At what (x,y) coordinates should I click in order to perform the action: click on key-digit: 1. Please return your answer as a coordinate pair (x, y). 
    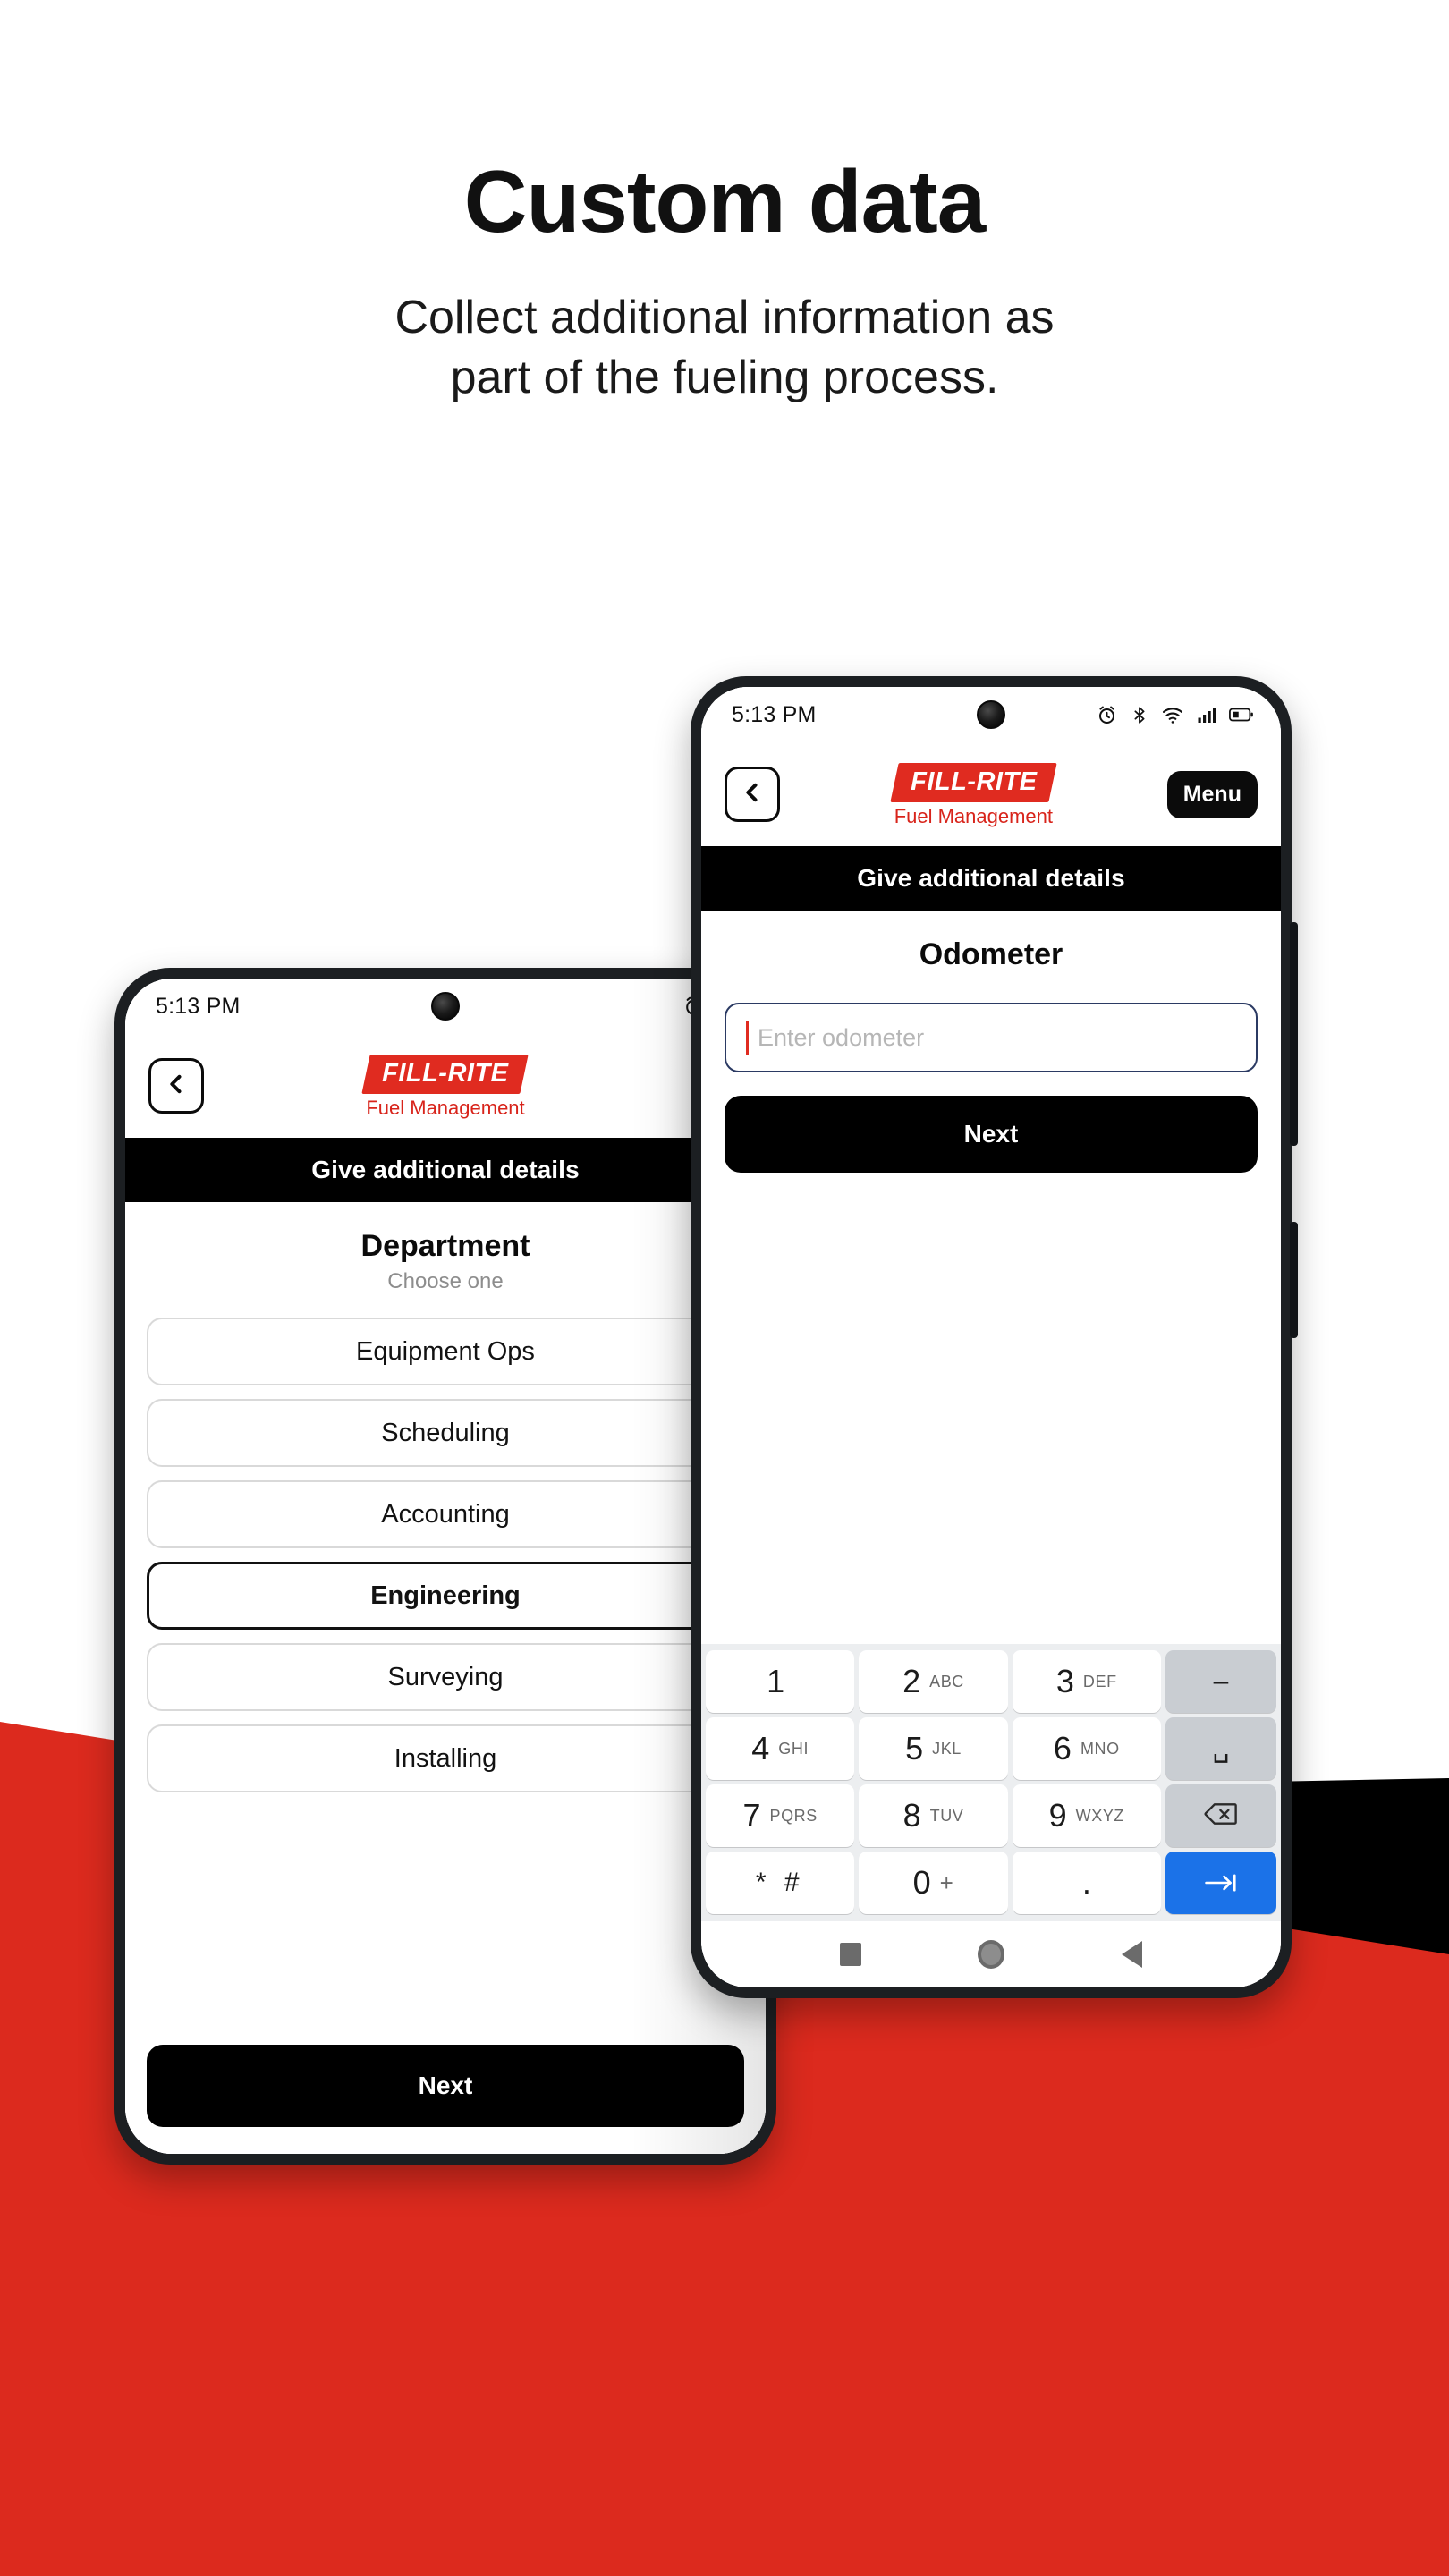
    Looking at the image, I should click on (776, 1681).